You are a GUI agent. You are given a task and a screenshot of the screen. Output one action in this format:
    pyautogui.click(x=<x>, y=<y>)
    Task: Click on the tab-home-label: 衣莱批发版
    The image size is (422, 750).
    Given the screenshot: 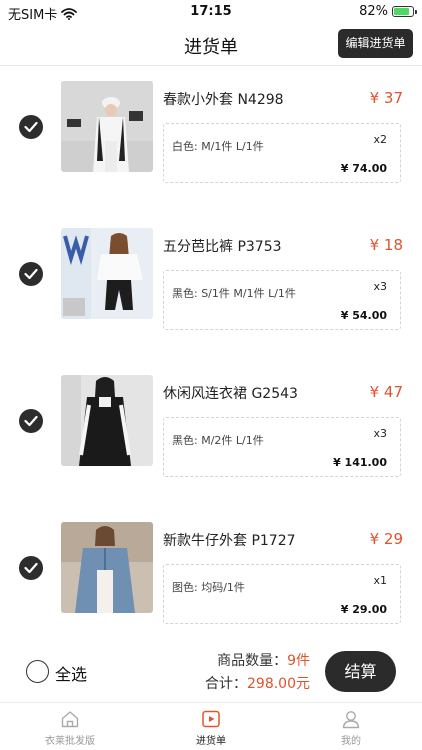 What is the action you would take?
    pyautogui.click(x=70, y=741)
    